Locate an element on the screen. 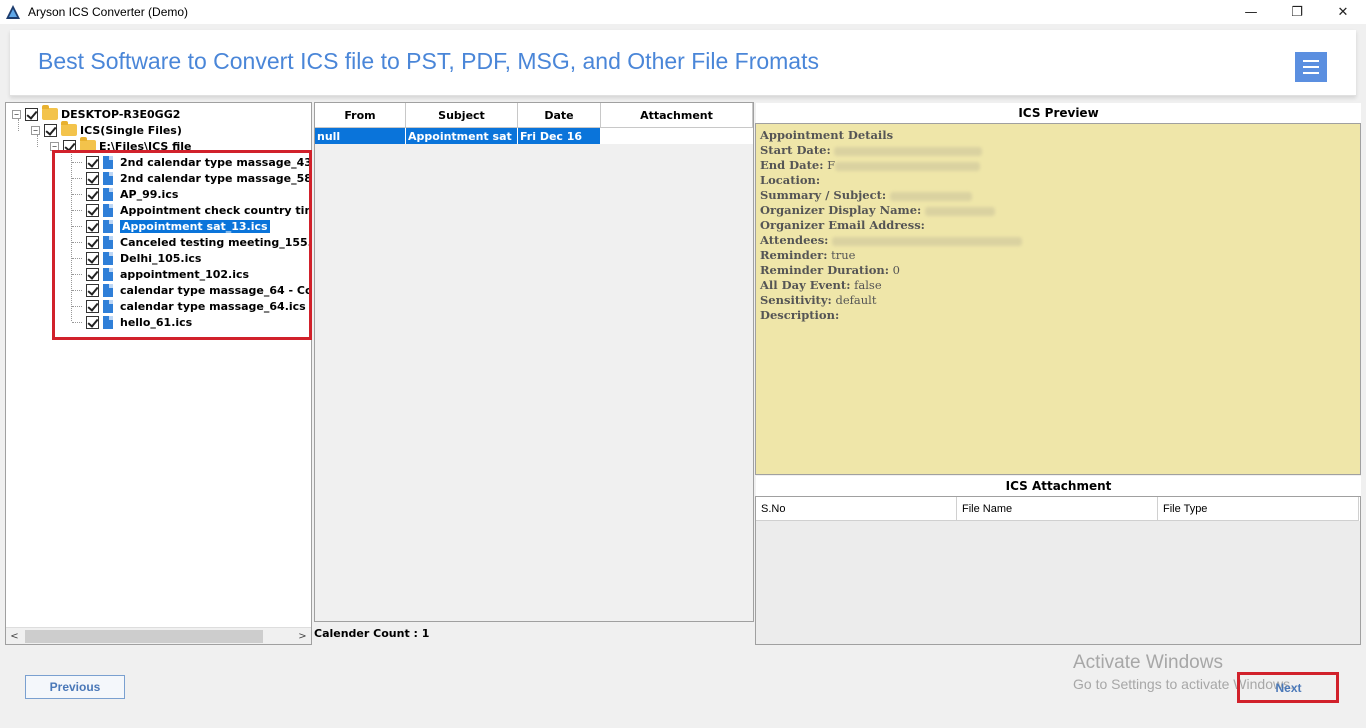  grid-header: From Subject Date Attachment is located at coordinates (534, 115).